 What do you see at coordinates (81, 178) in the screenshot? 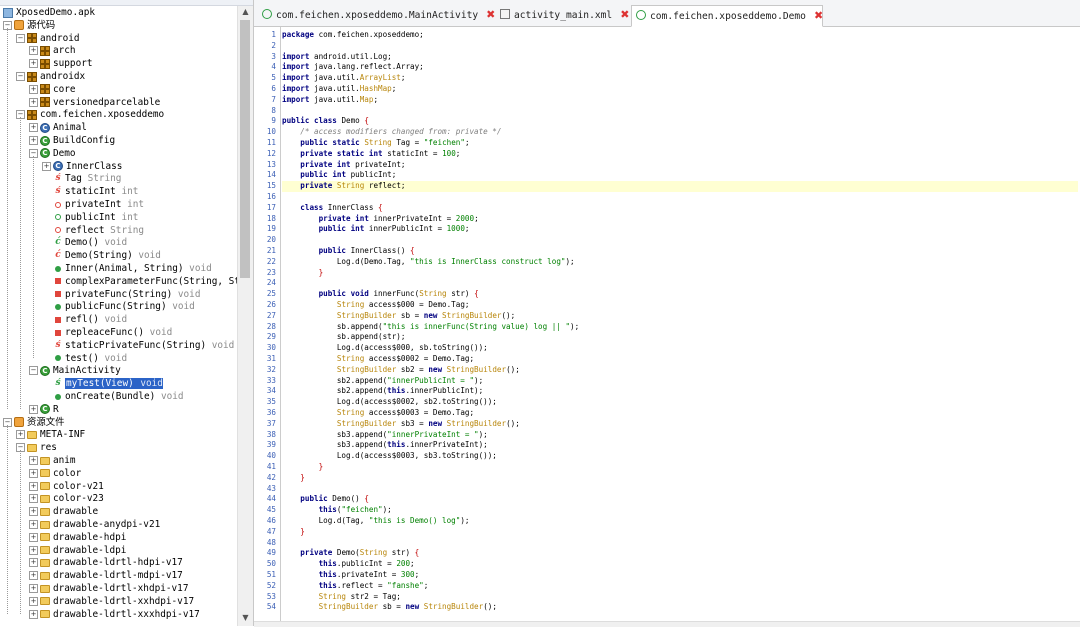
I see `tree-item: ś Tag String` at bounding box center [81, 178].